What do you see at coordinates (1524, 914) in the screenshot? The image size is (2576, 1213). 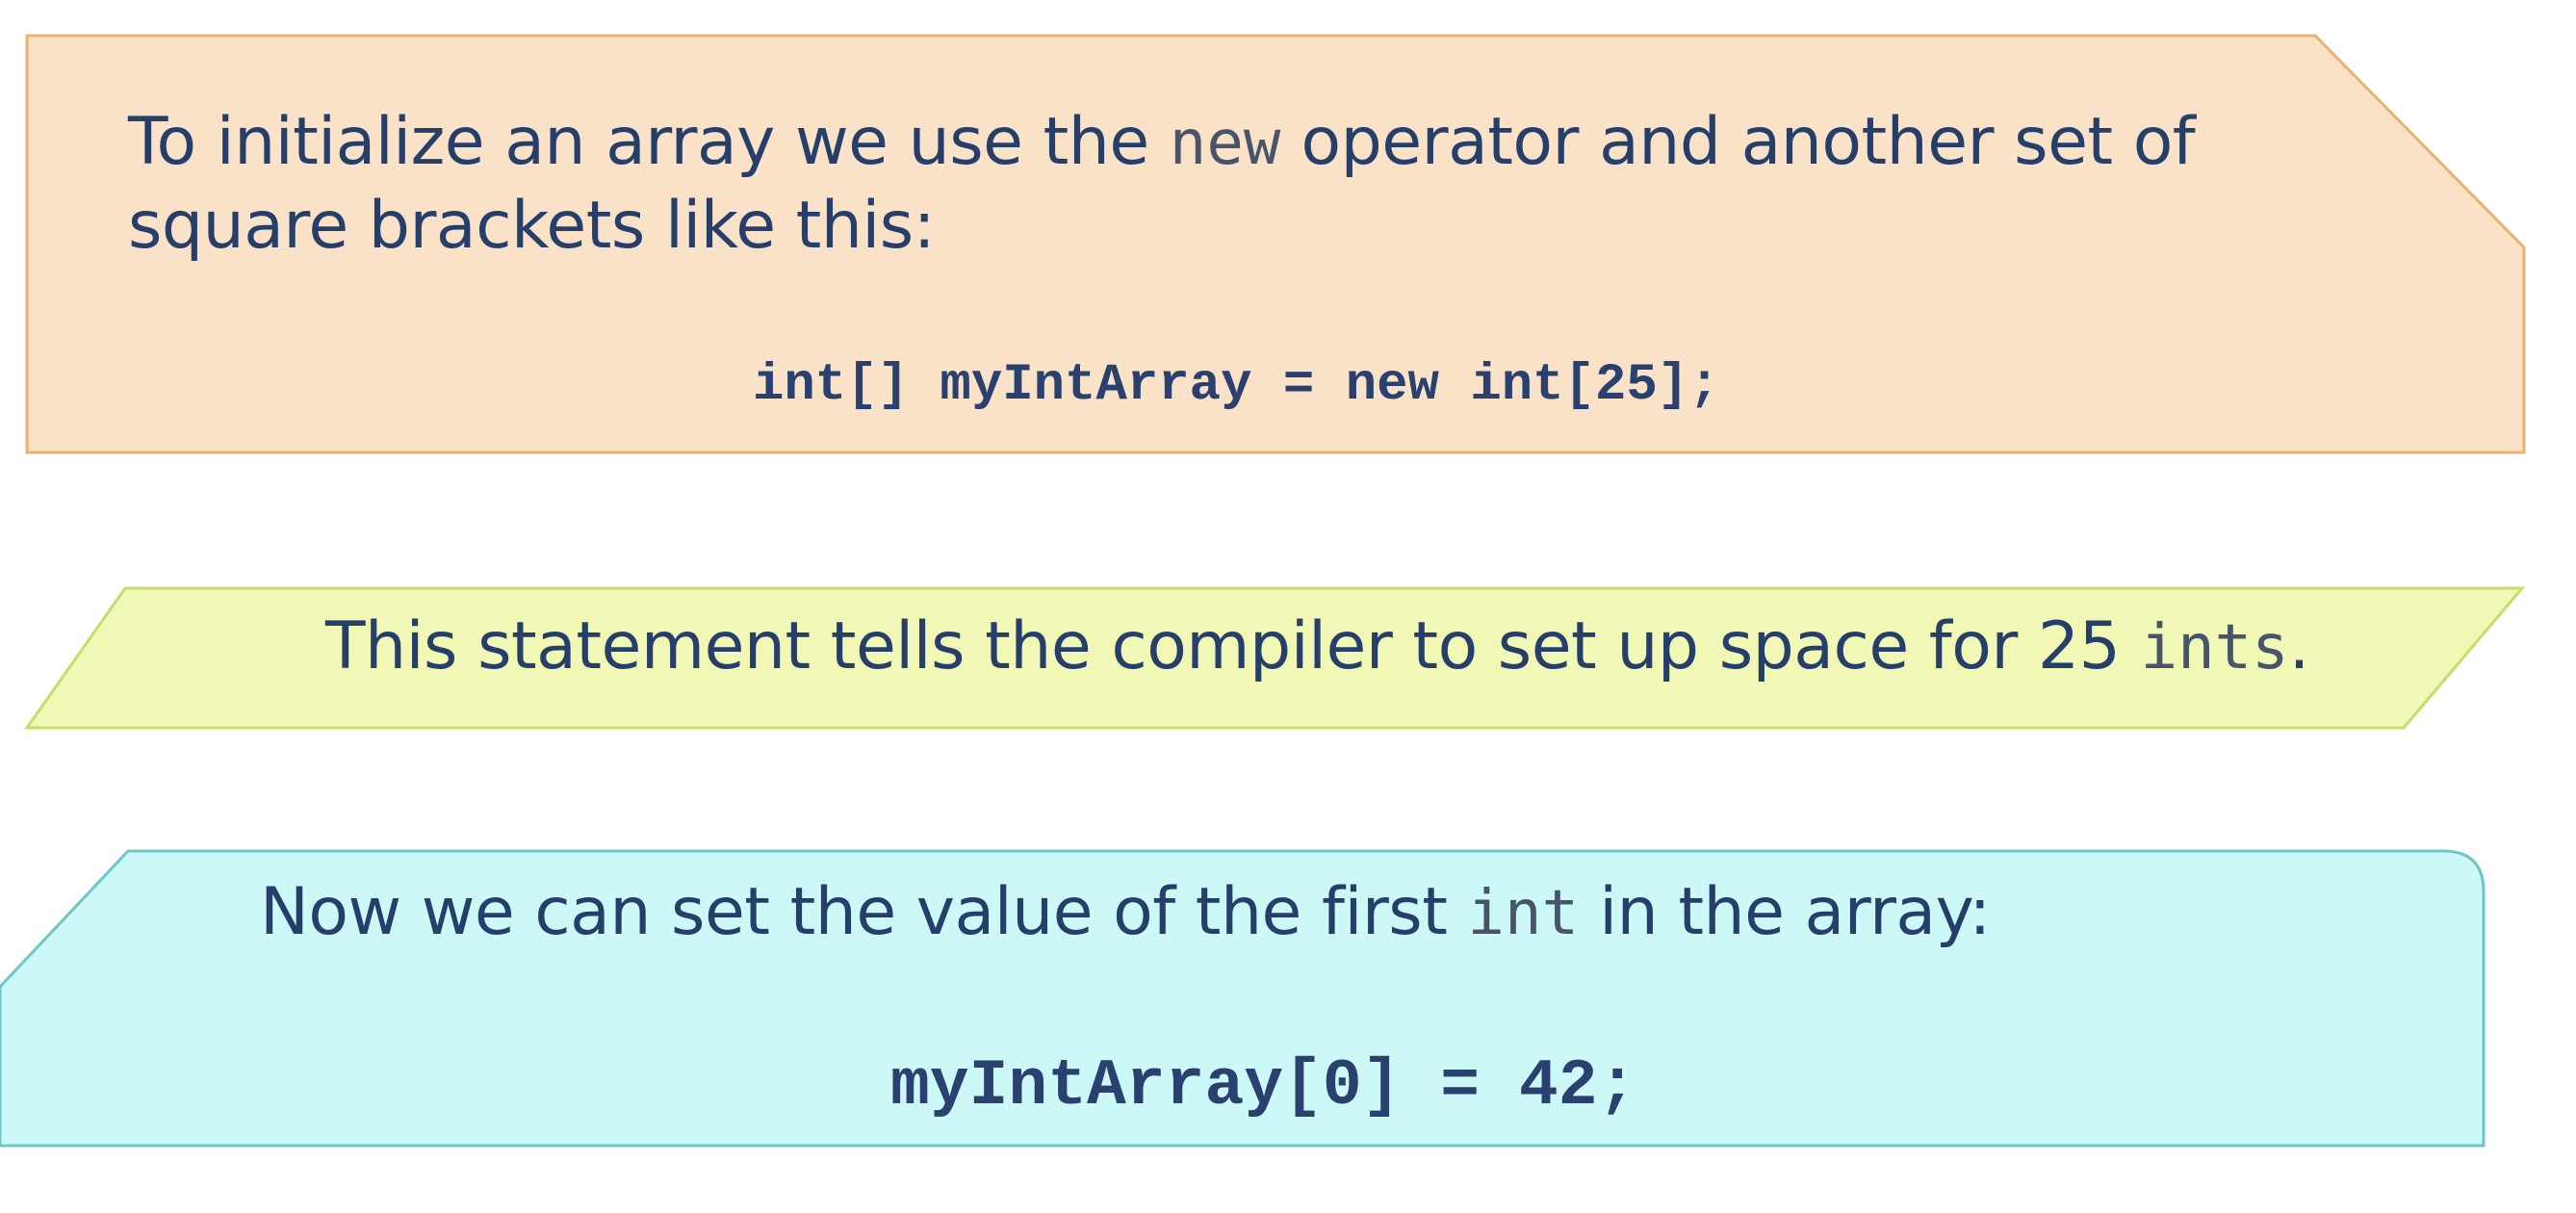 I see `panel3-text-code: int` at bounding box center [1524, 914].